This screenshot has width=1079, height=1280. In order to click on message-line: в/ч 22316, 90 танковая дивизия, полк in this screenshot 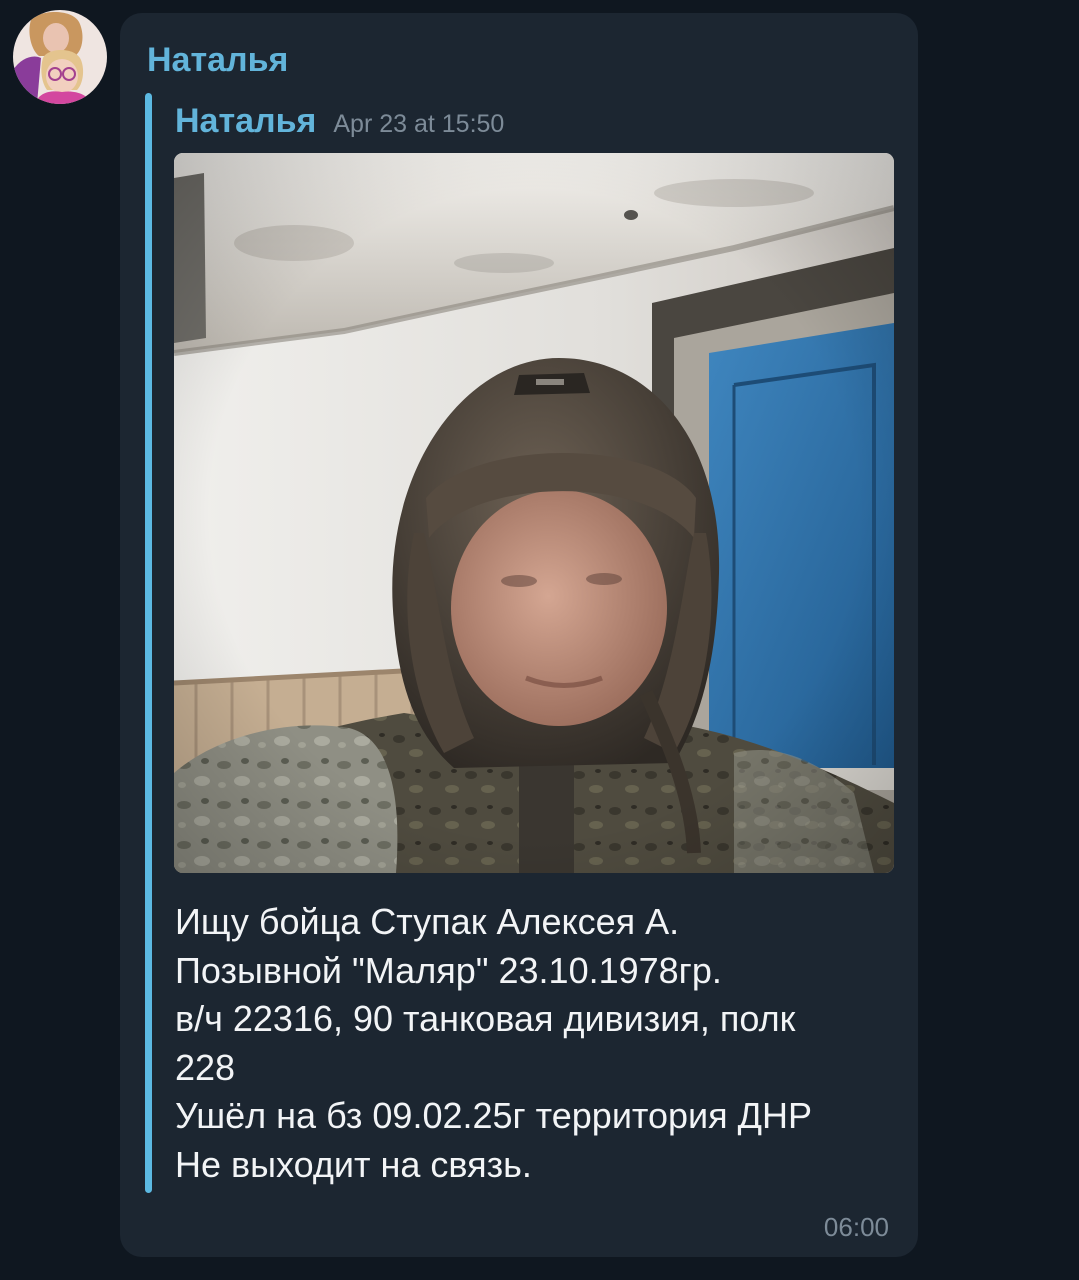, I will do `click(485, 1019)`.